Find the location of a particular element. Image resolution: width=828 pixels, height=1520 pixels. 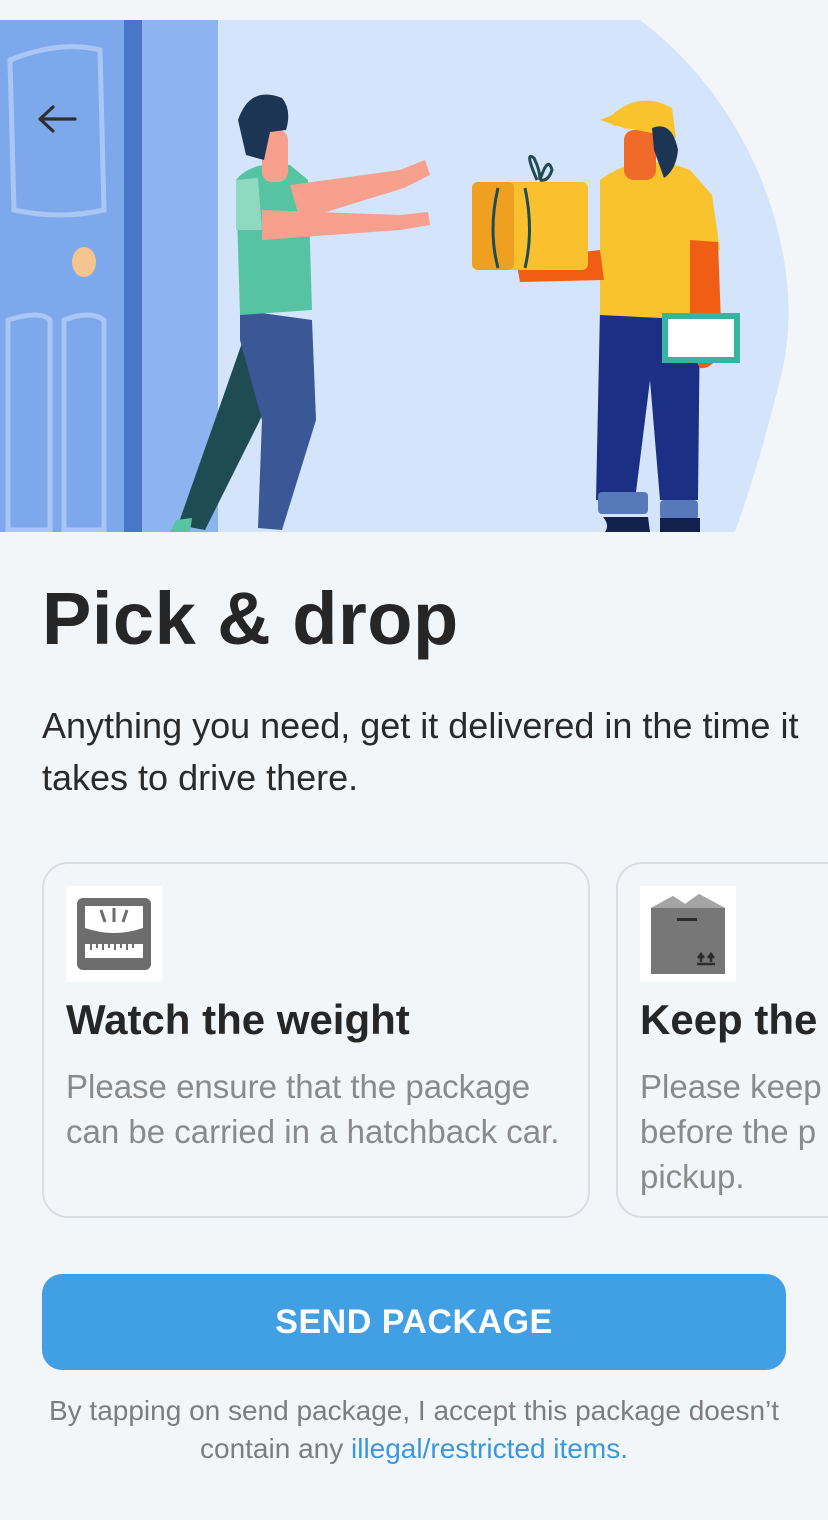

back-button is located at coordinates (57, 119).